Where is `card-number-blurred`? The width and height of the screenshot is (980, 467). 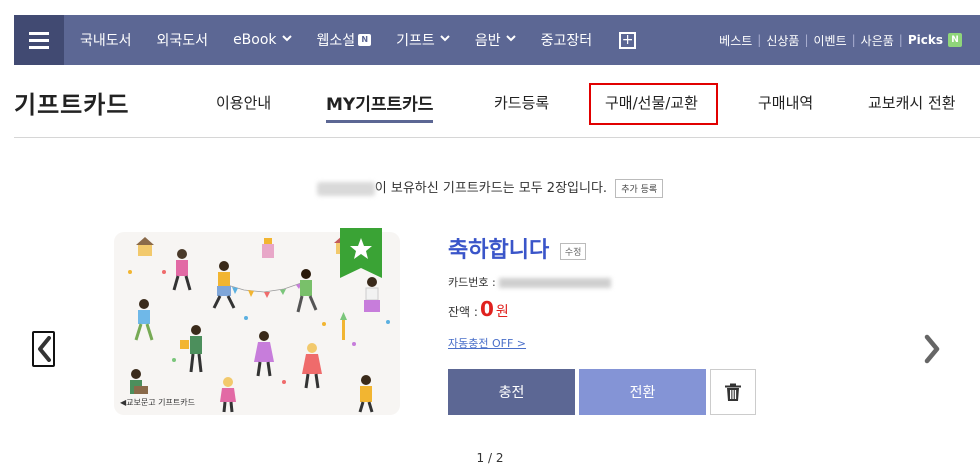
card-number-blurred is located at coordinates (554, 283).